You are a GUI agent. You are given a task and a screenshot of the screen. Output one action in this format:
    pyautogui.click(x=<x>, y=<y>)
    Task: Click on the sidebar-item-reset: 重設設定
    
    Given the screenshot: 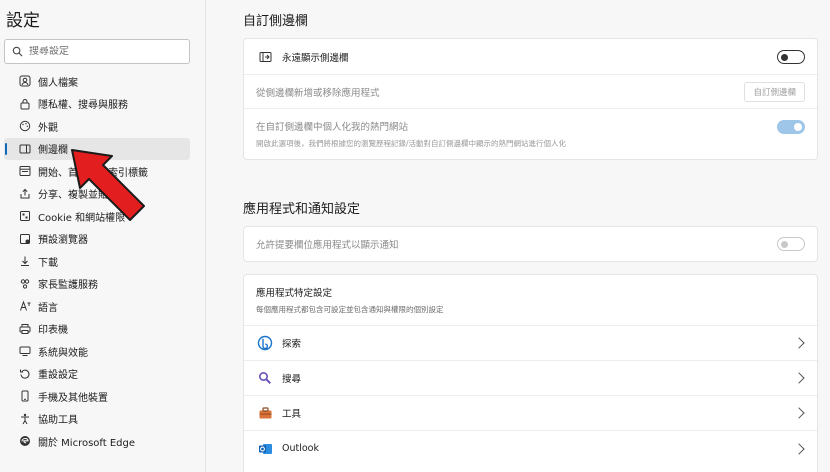 What is the action you would take?
    pyautogui.click(x=97, y=374)
    